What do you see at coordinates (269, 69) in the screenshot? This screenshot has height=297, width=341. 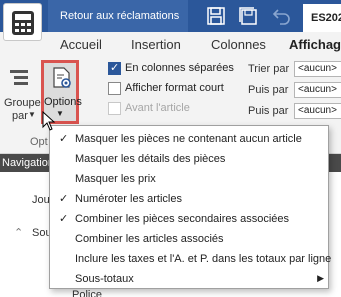 I see `sort-by-label: Trier par` at bounding box center [269, 69].